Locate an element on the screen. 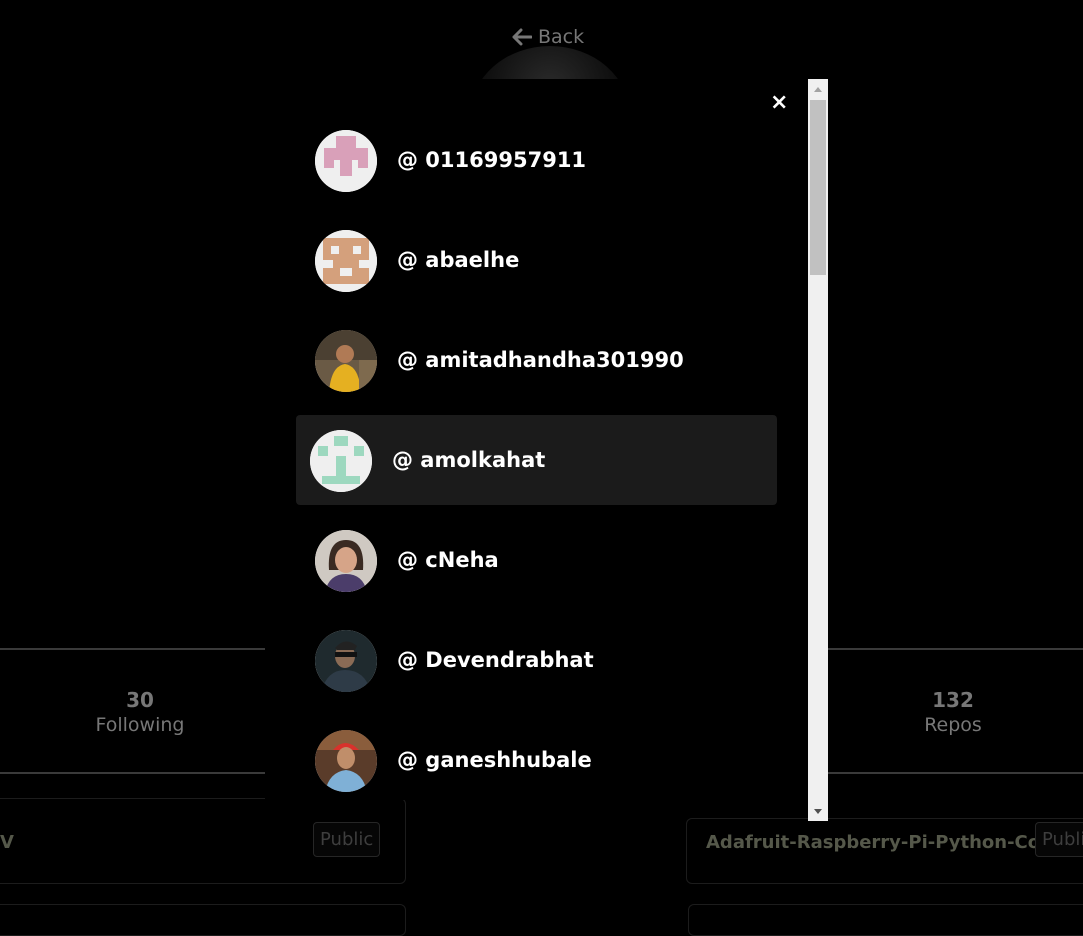 The height and width of the screenshot is (936, 1083). stat-following-value: 30 is located at coordinates (140, 700).